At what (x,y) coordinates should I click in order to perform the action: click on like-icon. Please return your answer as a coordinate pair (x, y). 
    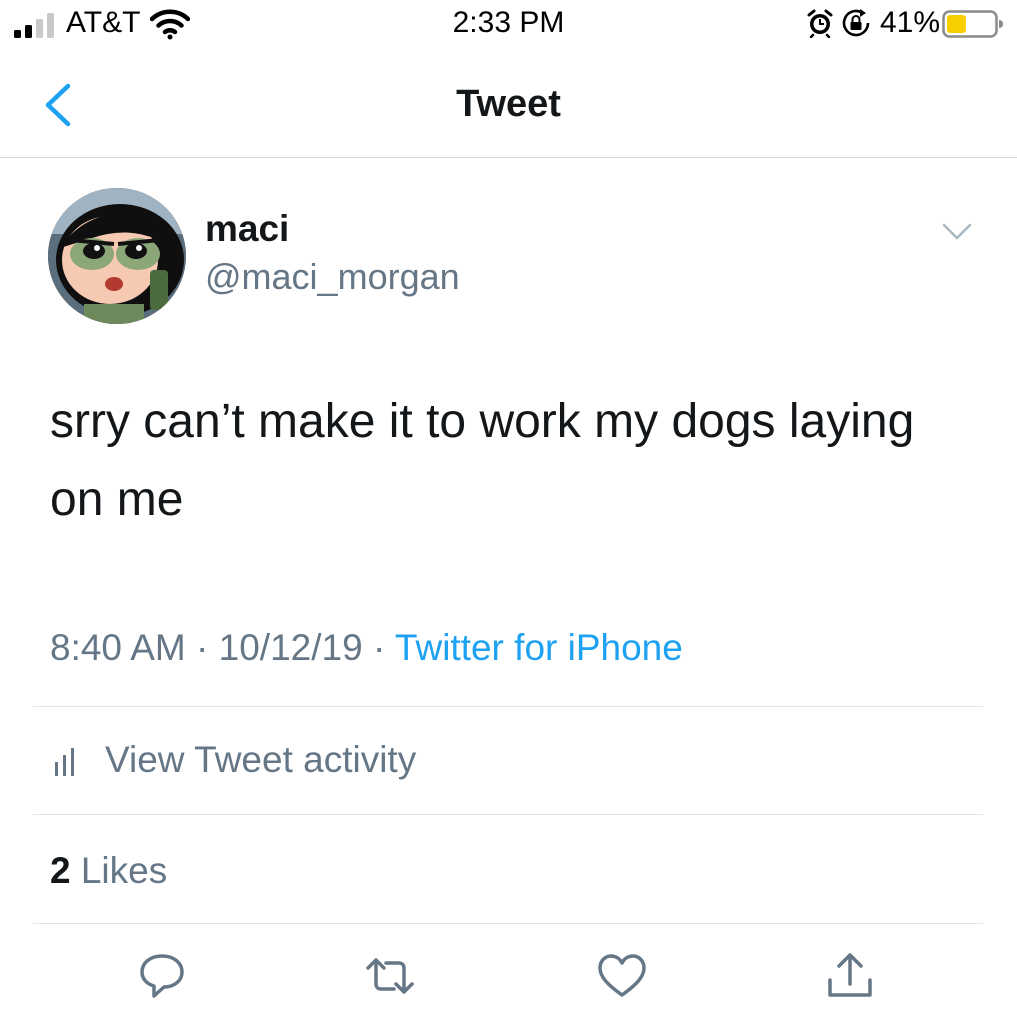
    Looking at the image, I should click on (622, 976).